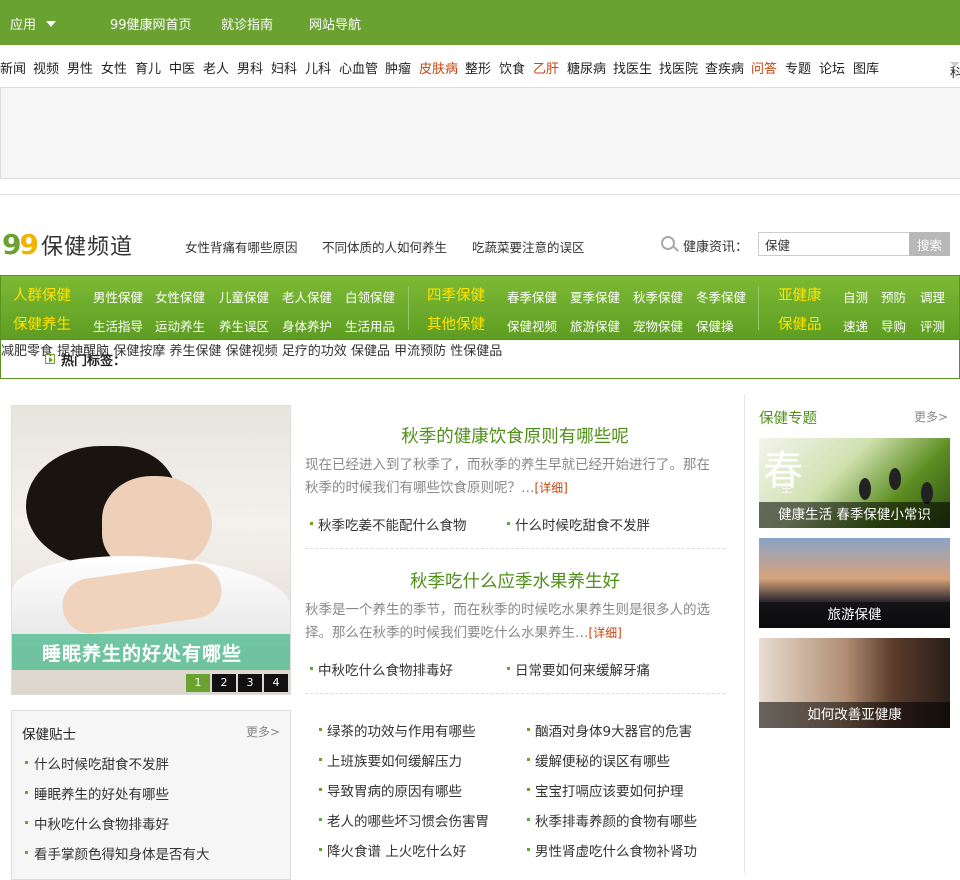 The height and width of the screenshot is (880, 960). What do you see at coordinates (252, 351) in the screenshot?
I see `hot-tag: 保健视频` at bounding box center [252, 351].